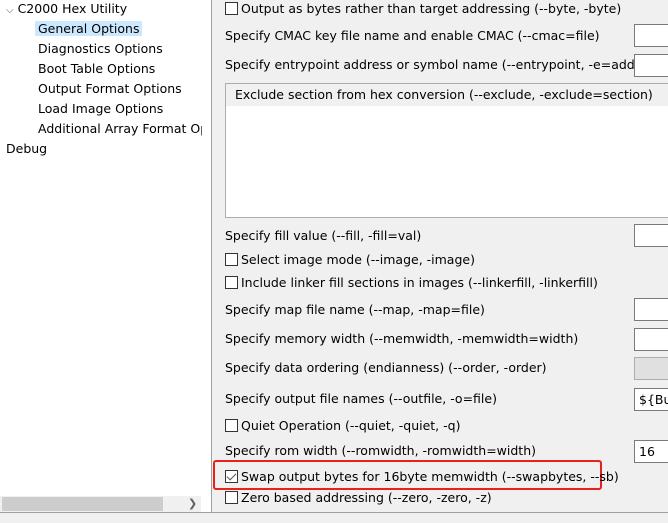 The image size is (668, 523). Describe the element at coordinates (355, 309) in the screenshot. I see `map-label: Specify map file name (--map, -map=file)` at that location.